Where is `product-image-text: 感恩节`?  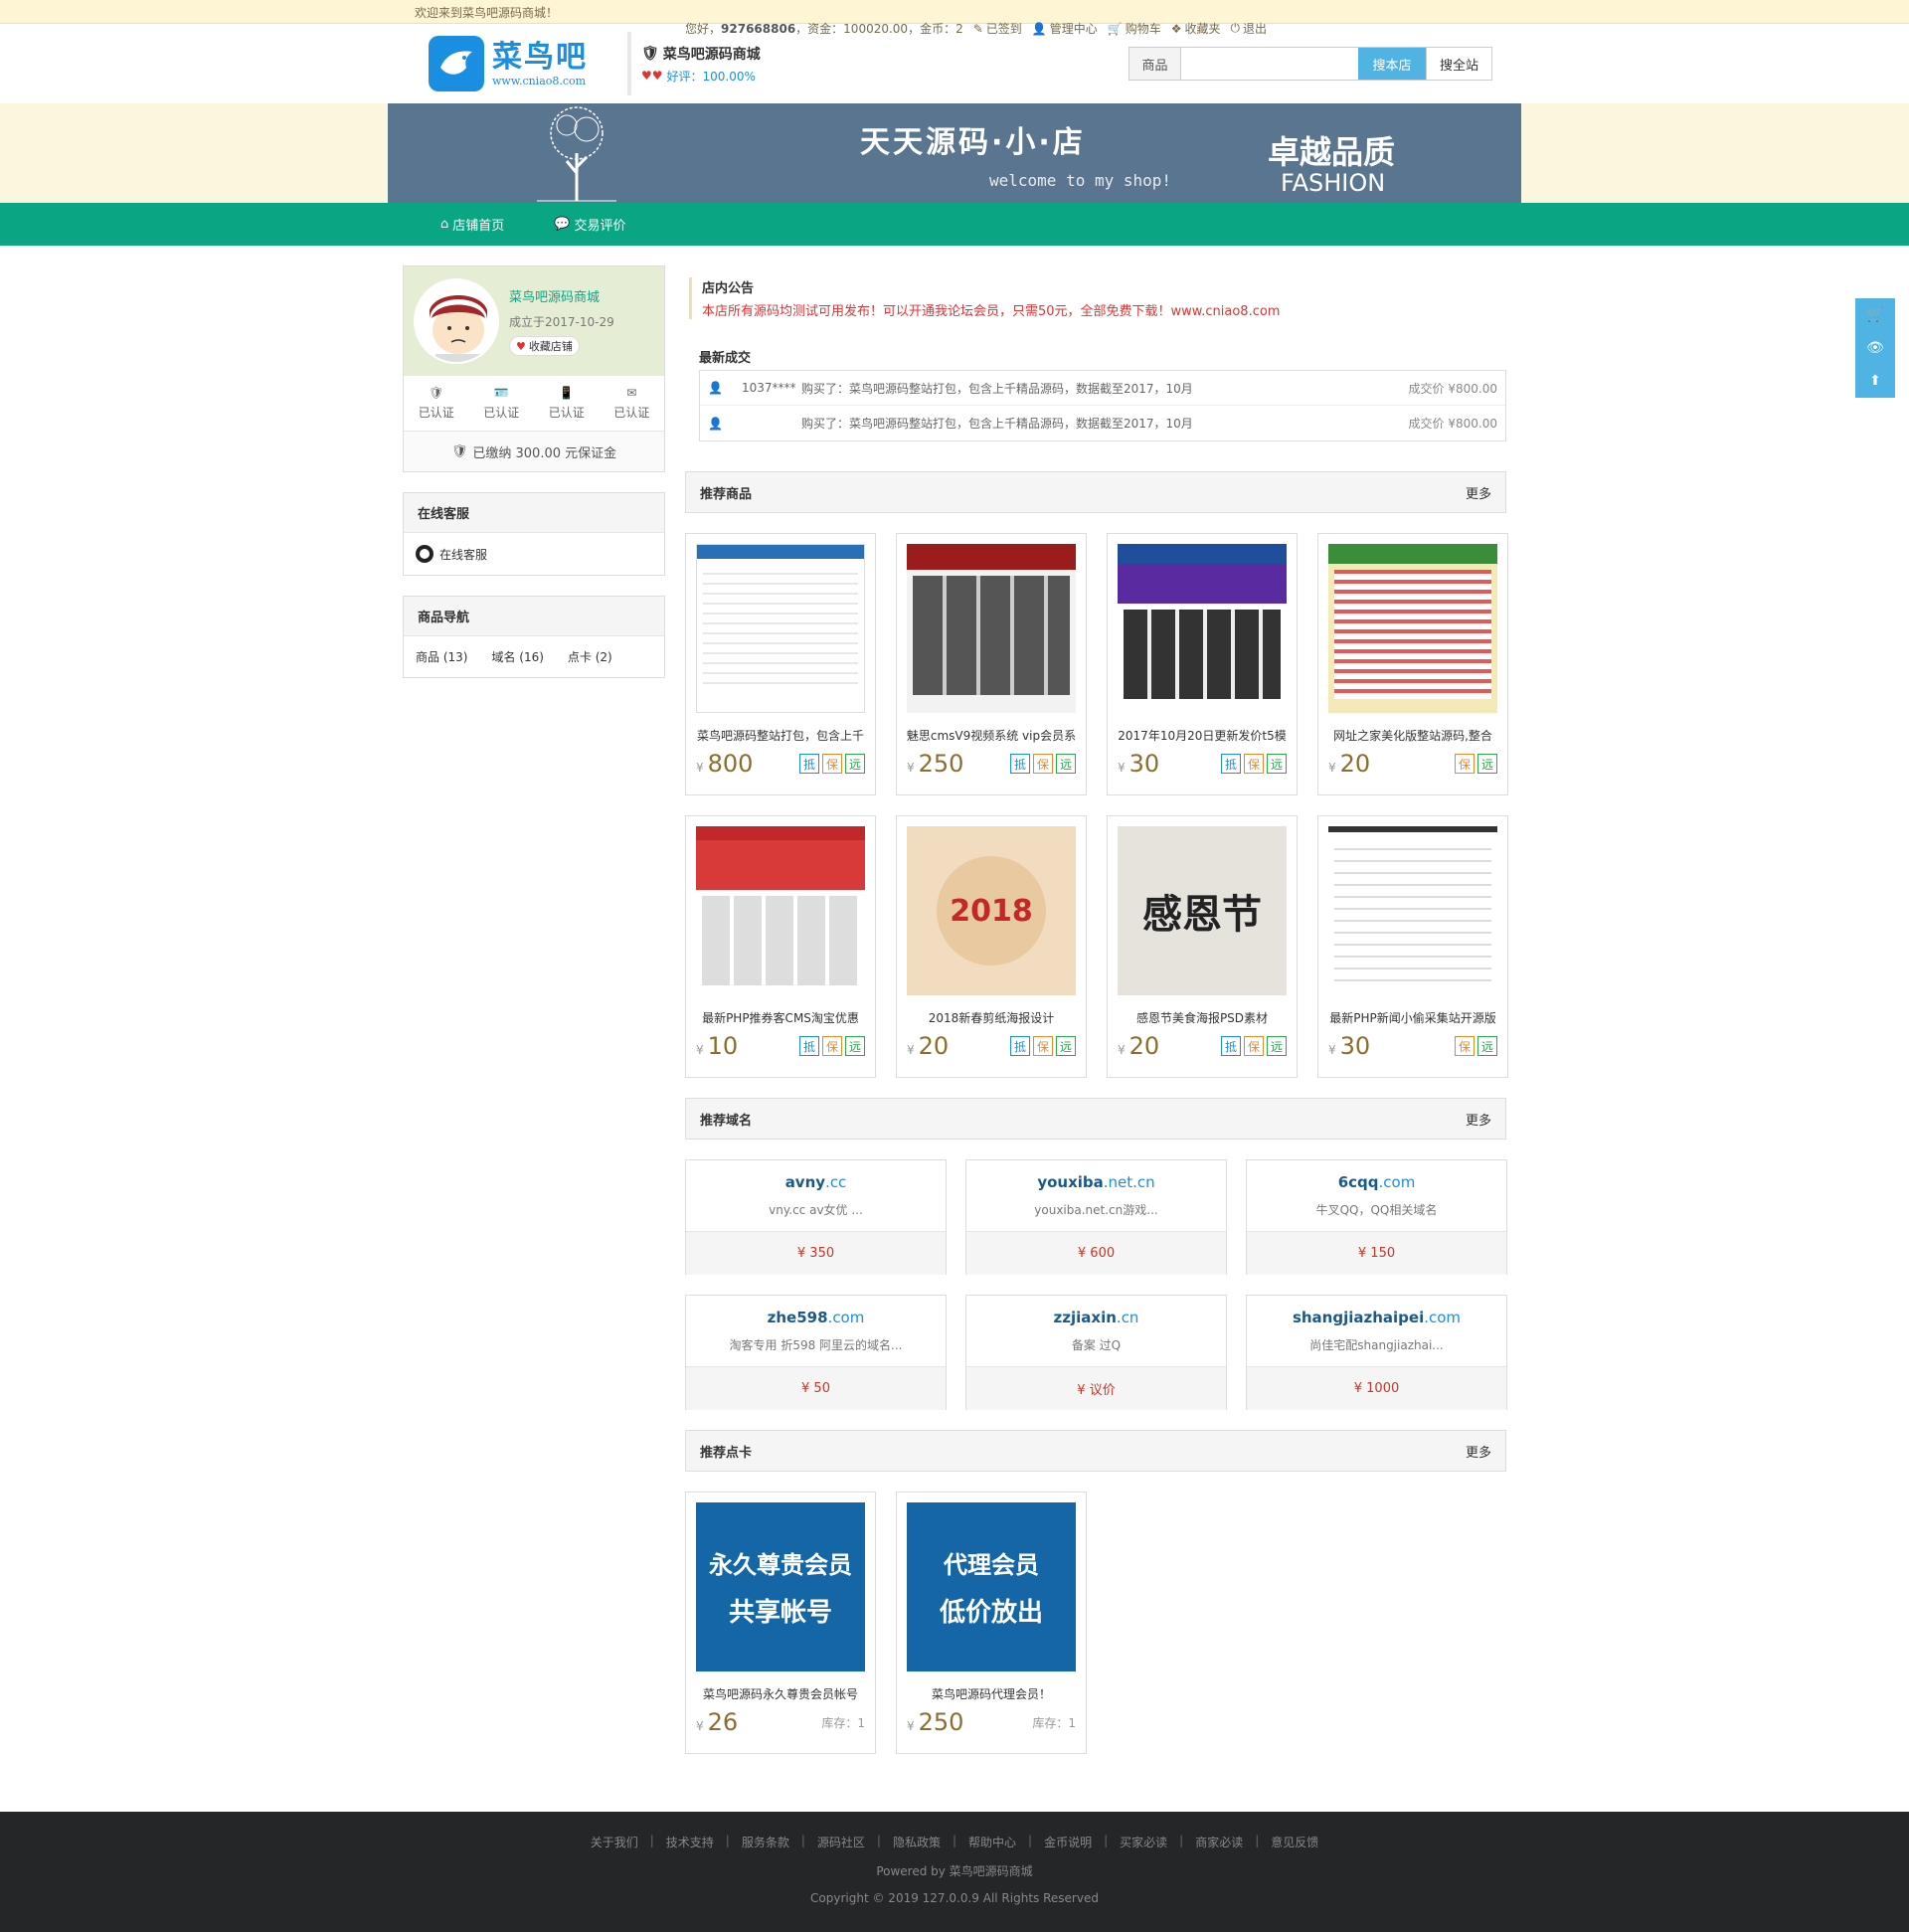 product-image-text: 感恩节 is located at coordinates (1202, 911).